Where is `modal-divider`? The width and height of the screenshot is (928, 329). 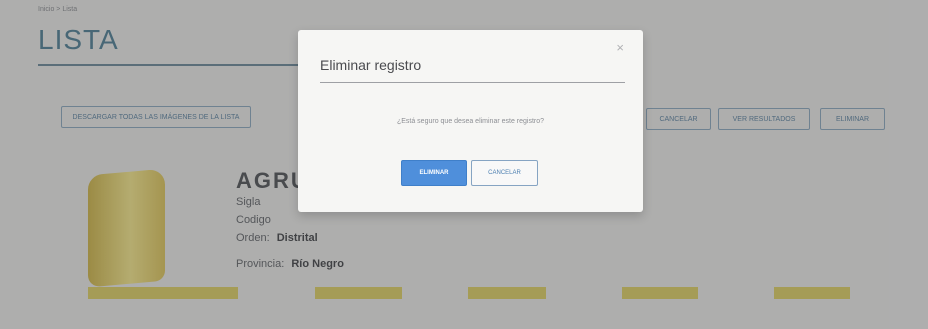
modal-divider is located at coordinates (472, 82).